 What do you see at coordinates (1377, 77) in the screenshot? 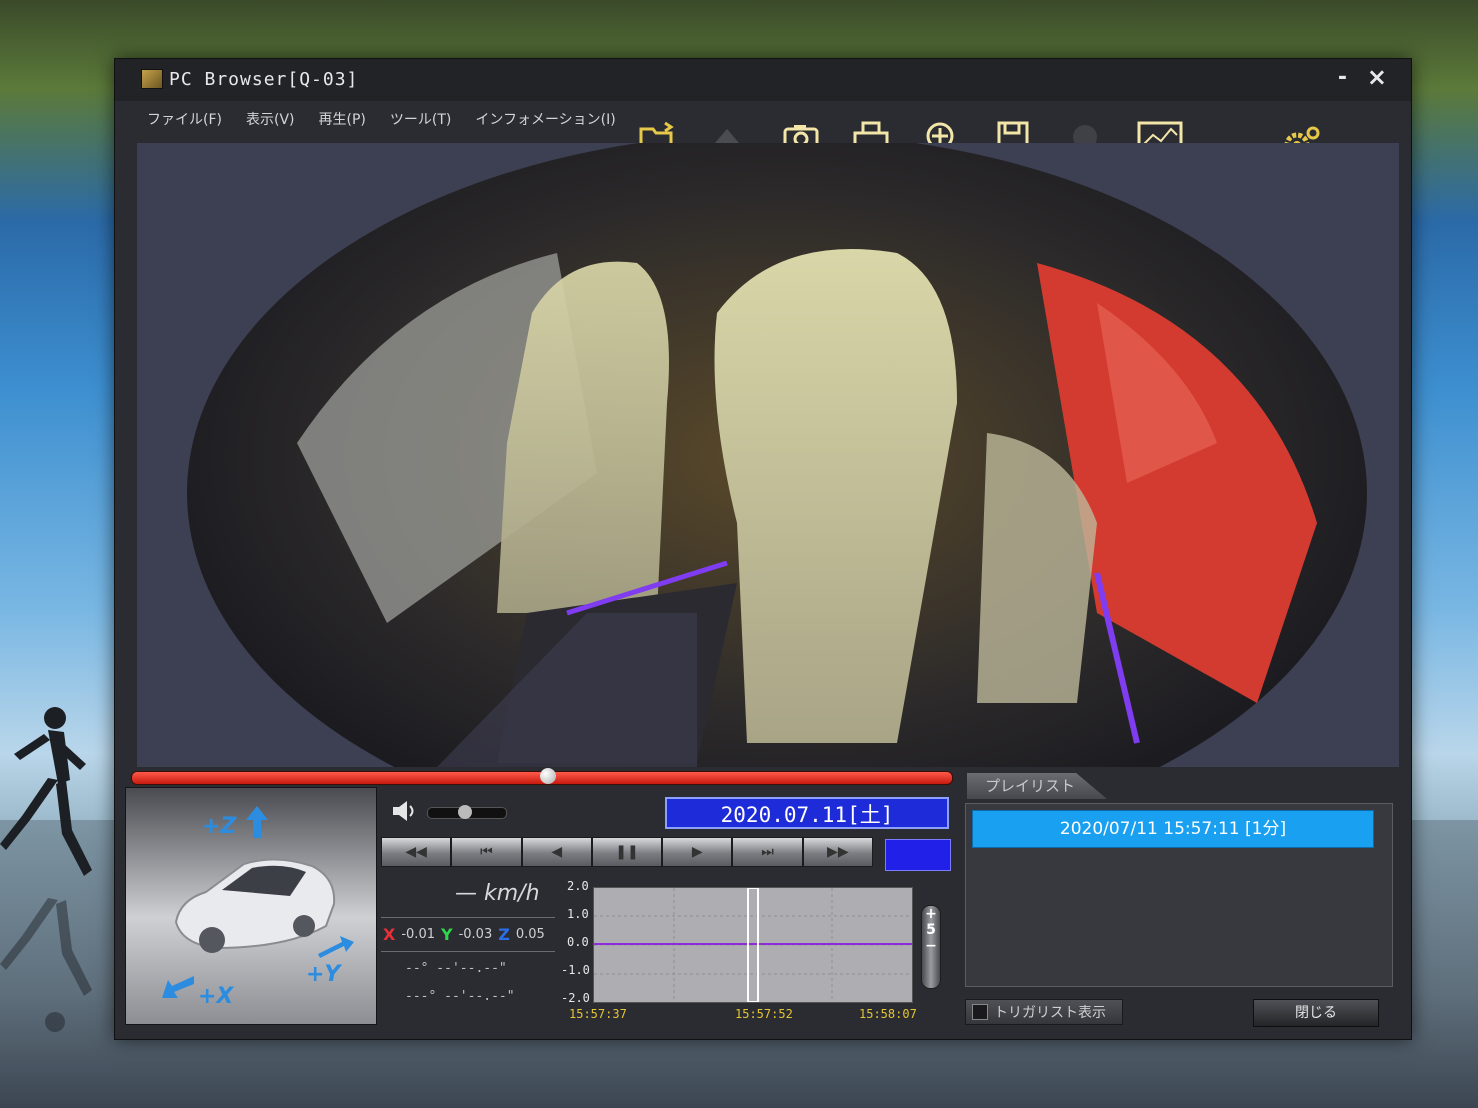
I see `close-window-button: ×` at bounding box center [1377, 77].